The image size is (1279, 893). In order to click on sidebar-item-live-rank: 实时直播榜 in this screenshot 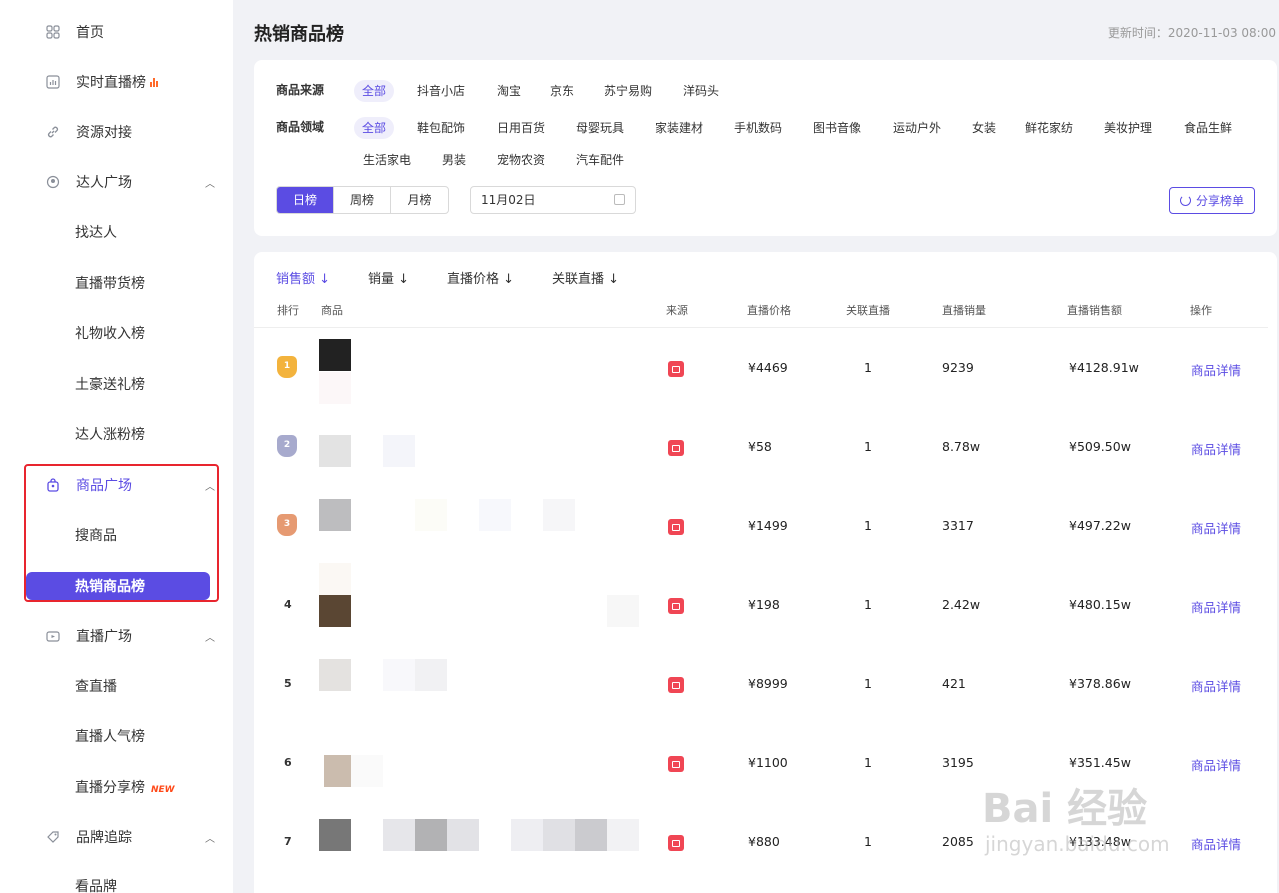, I will do `click(116, 82)`.